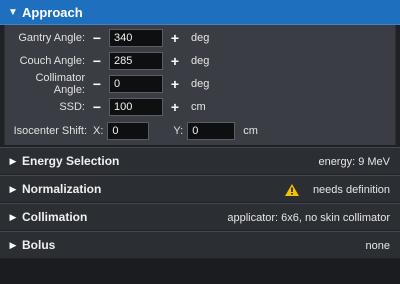  I want to click on empty-area, so click(200, 271).